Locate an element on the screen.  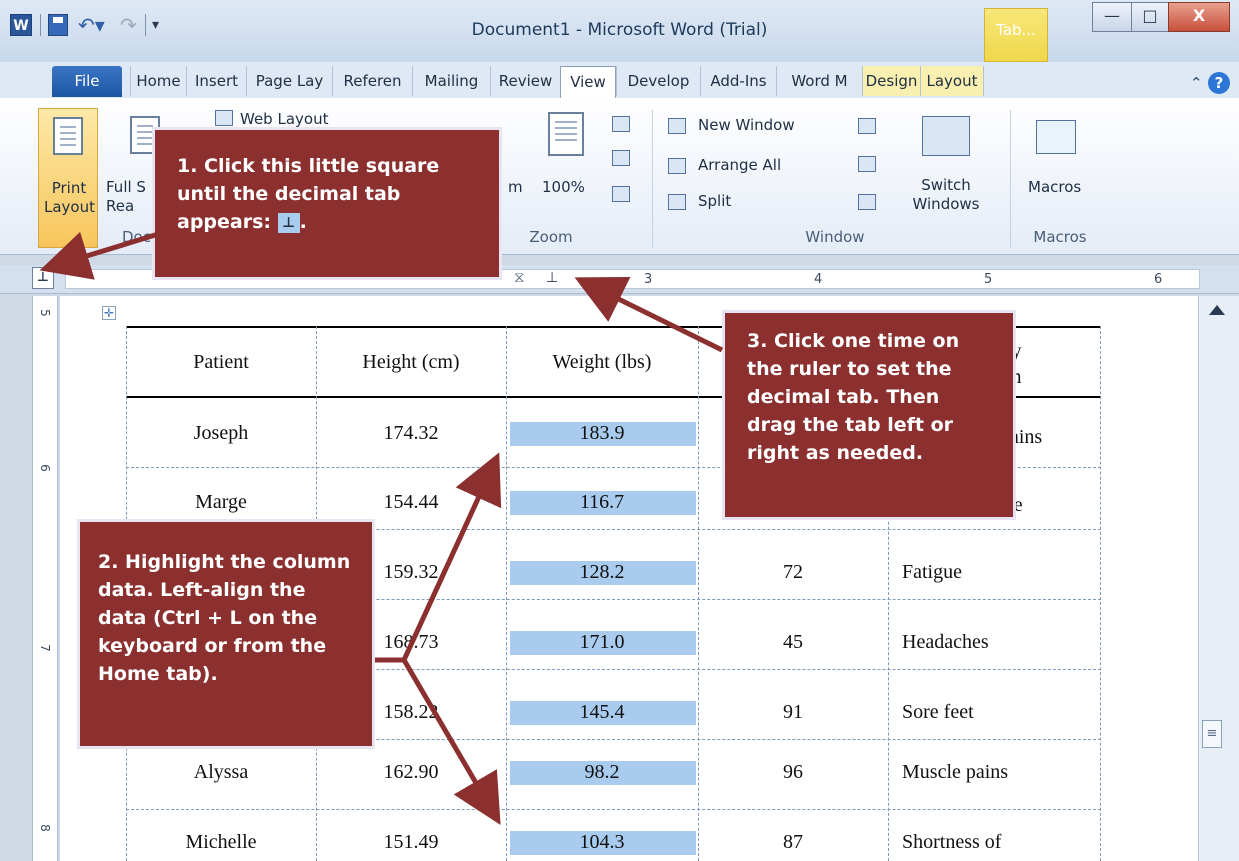
cell-symptom: Headaches is located at coordinates (945, 642).